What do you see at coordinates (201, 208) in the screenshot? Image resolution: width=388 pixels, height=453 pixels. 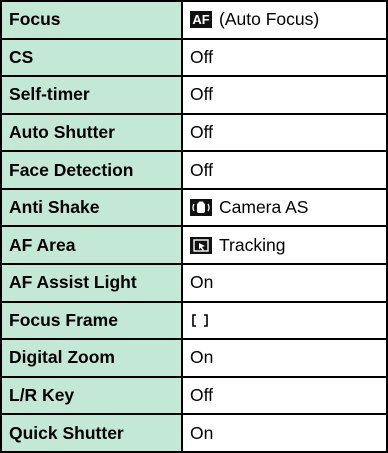 I see `camera-shake-icon` at bounding box center [201, 208].